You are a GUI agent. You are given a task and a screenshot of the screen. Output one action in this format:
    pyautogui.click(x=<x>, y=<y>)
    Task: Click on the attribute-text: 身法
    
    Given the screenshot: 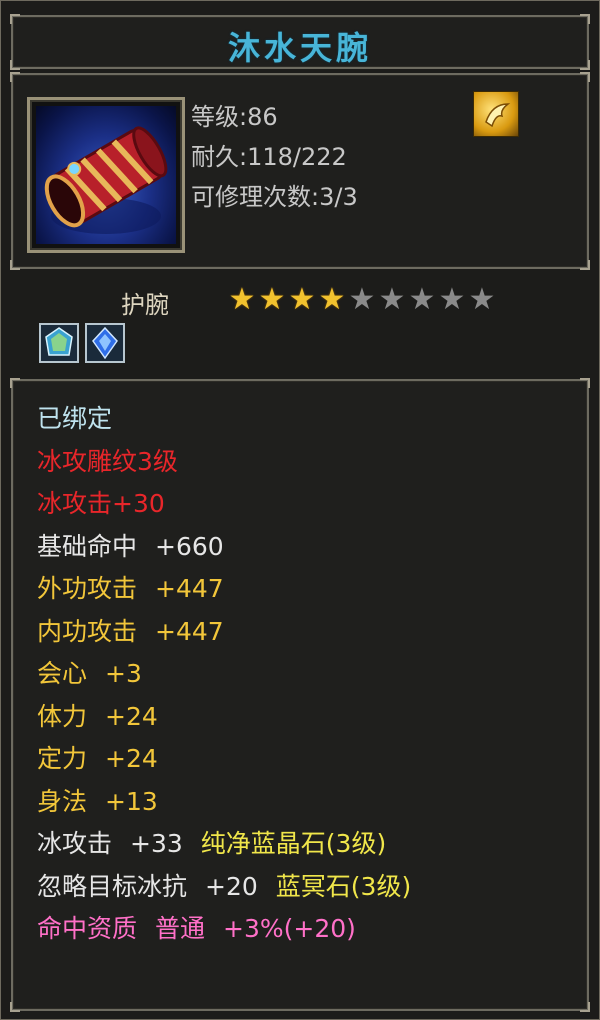 What is the action you would take?
    pyautogui.click(x=62, y=801)
    